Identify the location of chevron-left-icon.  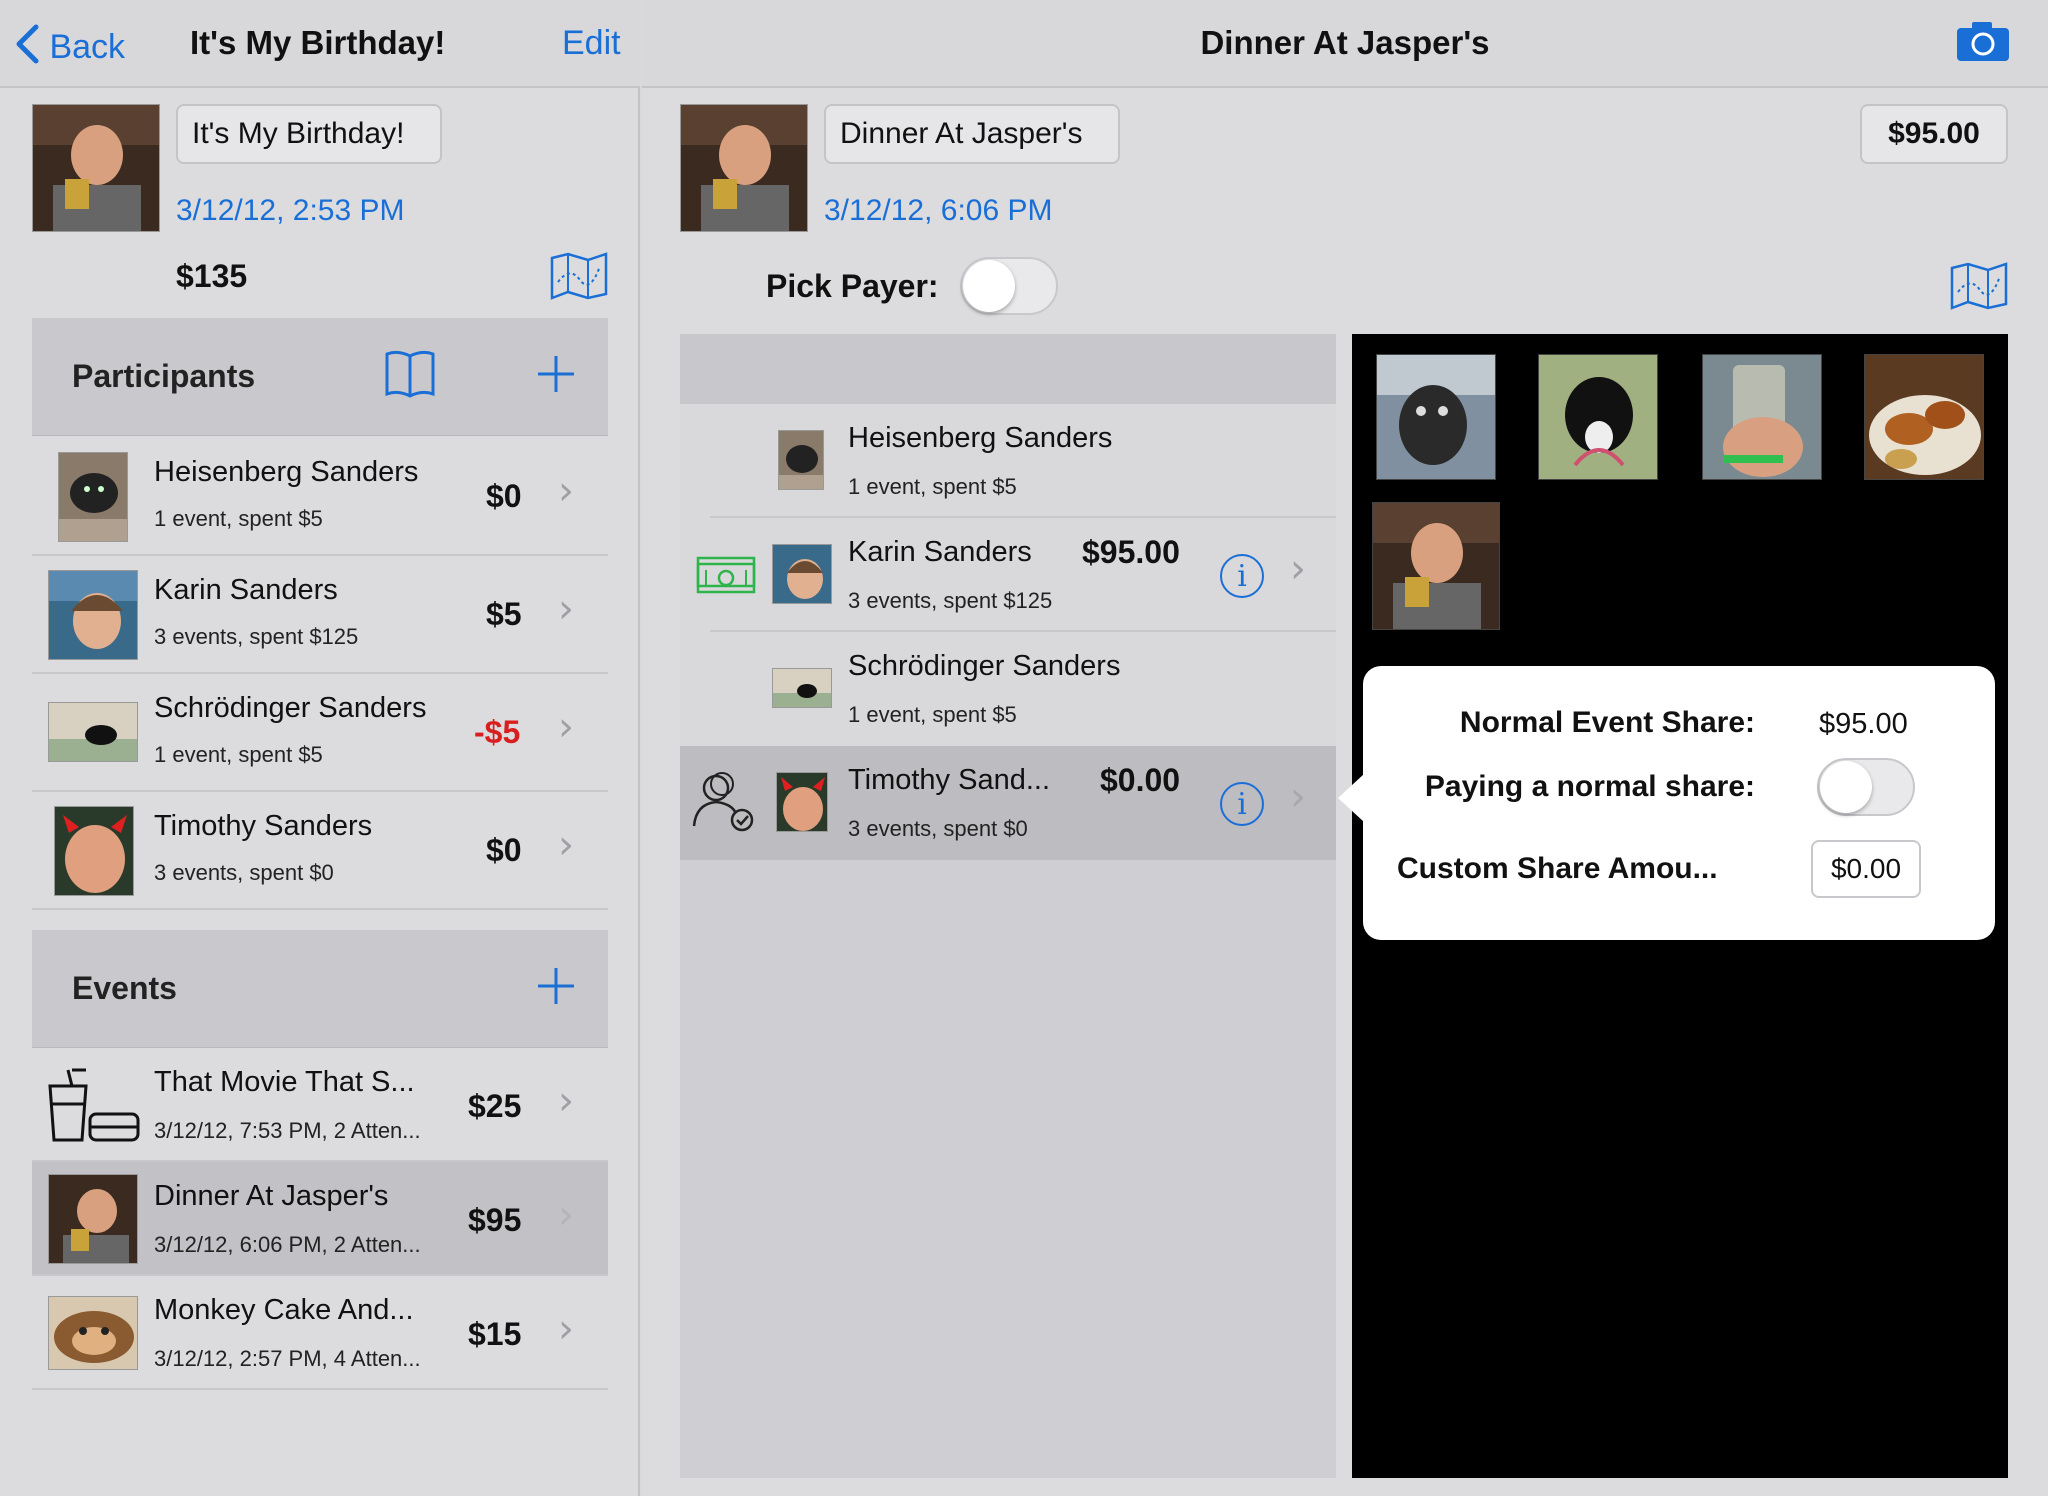
(27, 44).